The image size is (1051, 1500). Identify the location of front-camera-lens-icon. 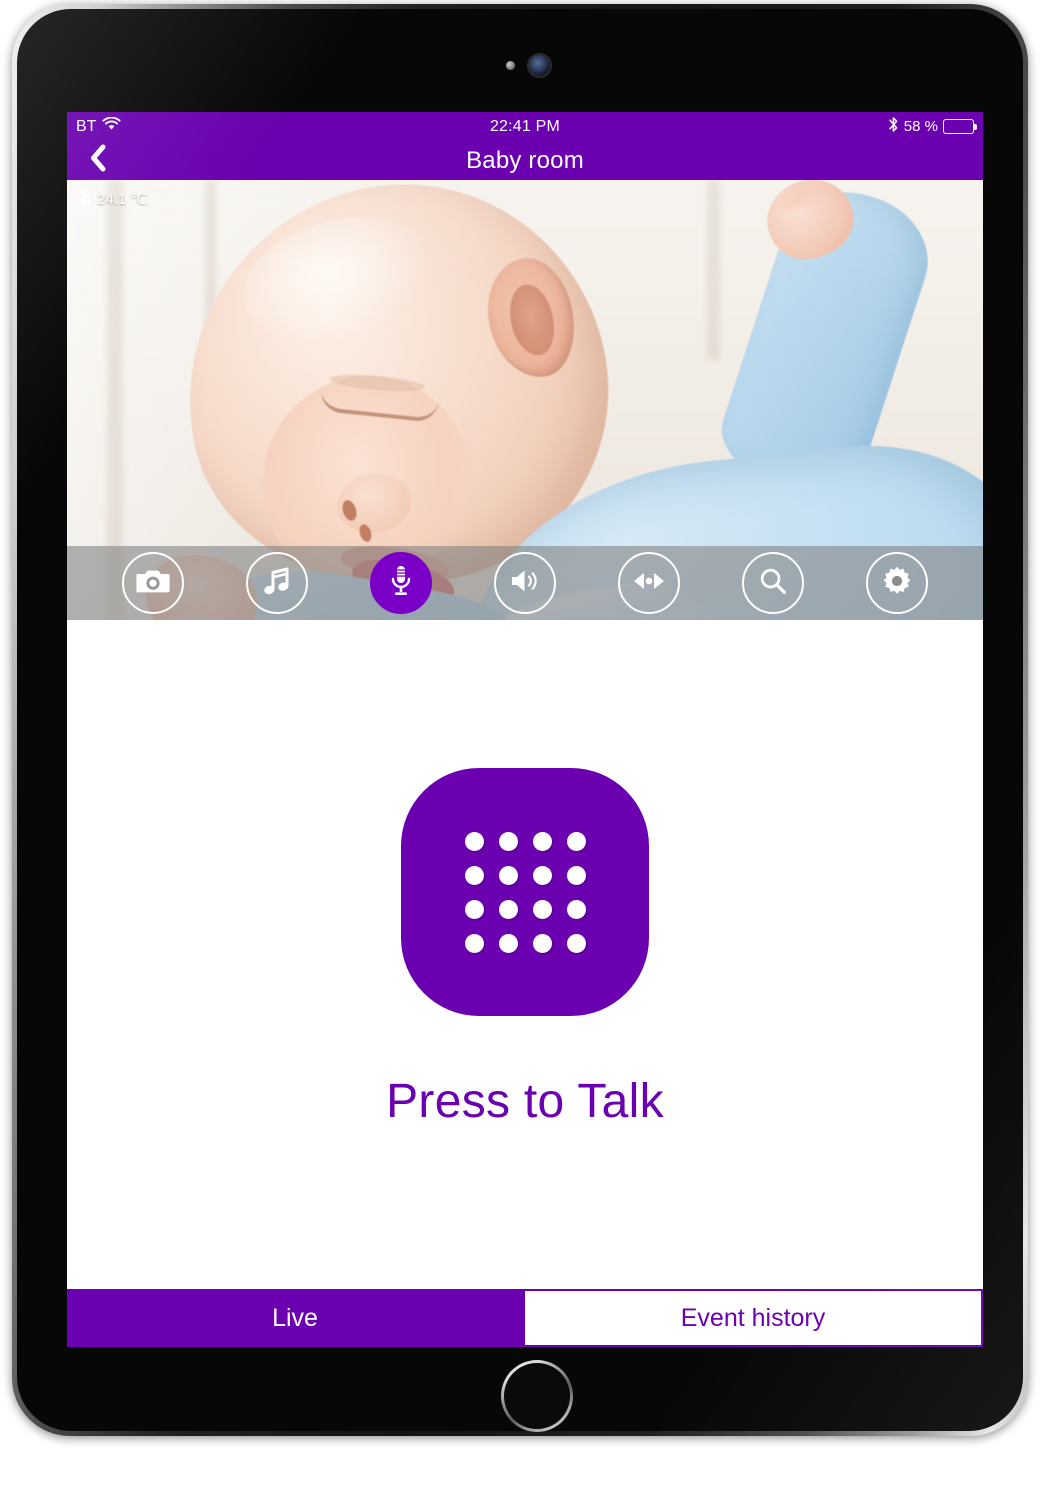
(539, 65).